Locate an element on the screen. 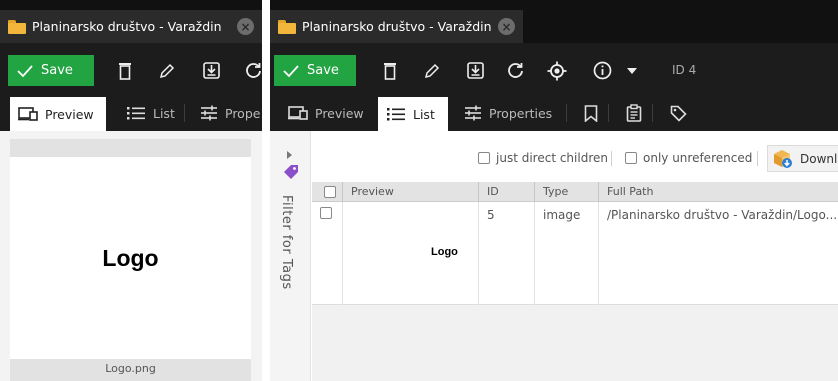 This screenshot has height=381, width=838. locate-icon is located at coordinates (557, 70).